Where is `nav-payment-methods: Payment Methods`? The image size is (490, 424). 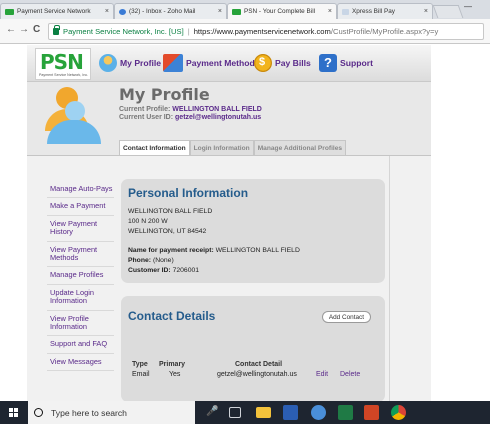 nav-payment-methods: Payment Methods is located at coordinates (211, 63).